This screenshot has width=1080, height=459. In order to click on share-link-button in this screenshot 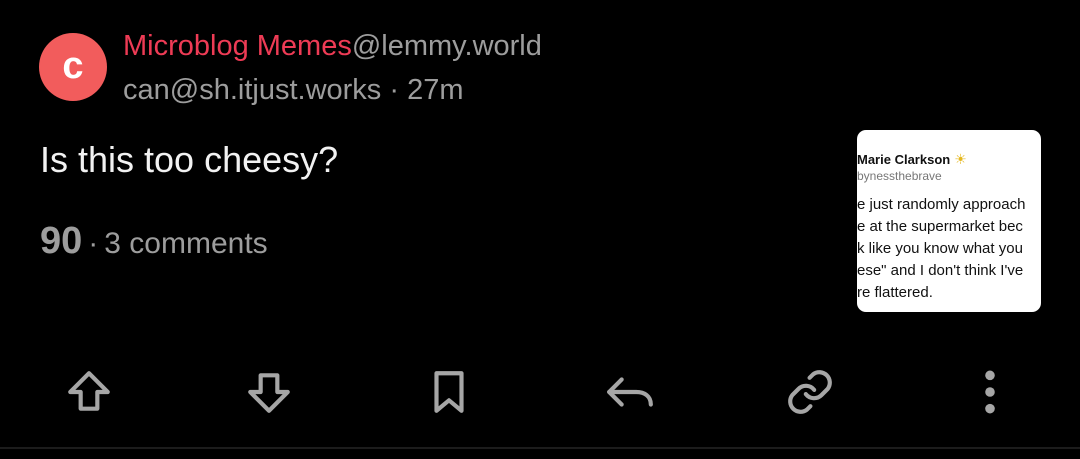, I will do `click(810, 392)`.